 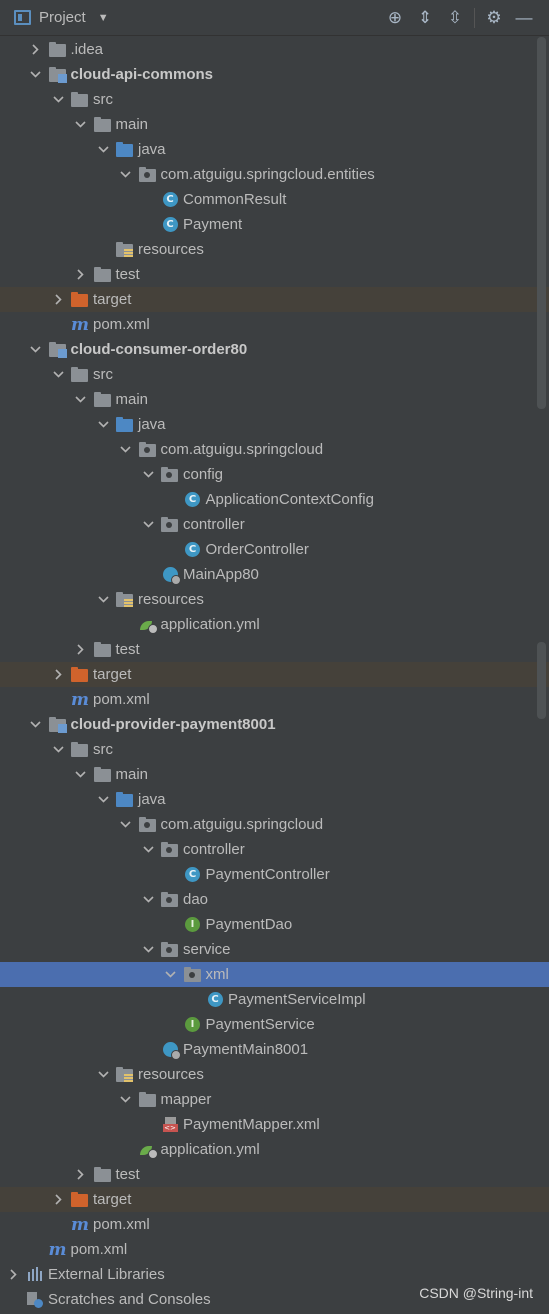 I want to click on settings-icon: ⚙, so click(x=494, y=18).